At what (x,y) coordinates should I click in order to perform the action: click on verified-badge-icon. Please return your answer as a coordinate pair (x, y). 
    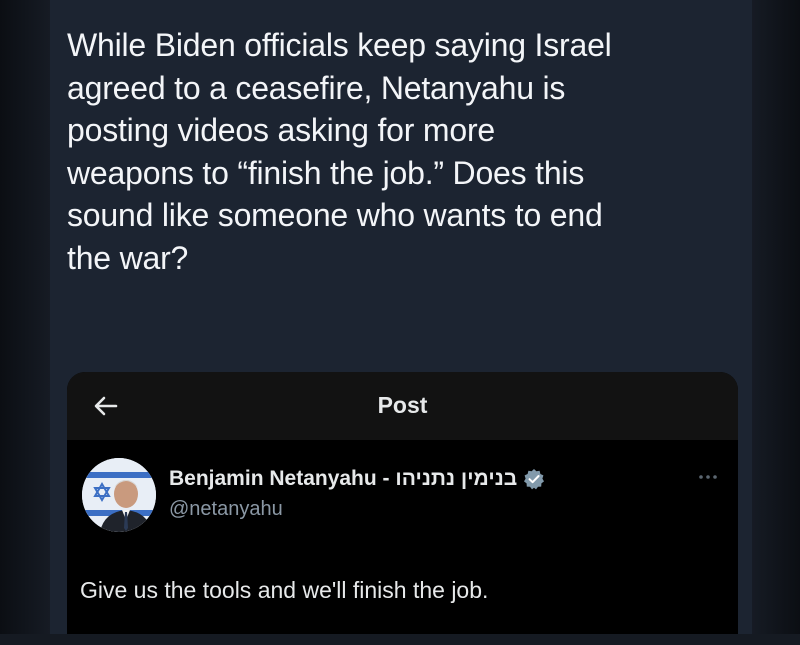
    Looking at the image, I should click on (534, 479).